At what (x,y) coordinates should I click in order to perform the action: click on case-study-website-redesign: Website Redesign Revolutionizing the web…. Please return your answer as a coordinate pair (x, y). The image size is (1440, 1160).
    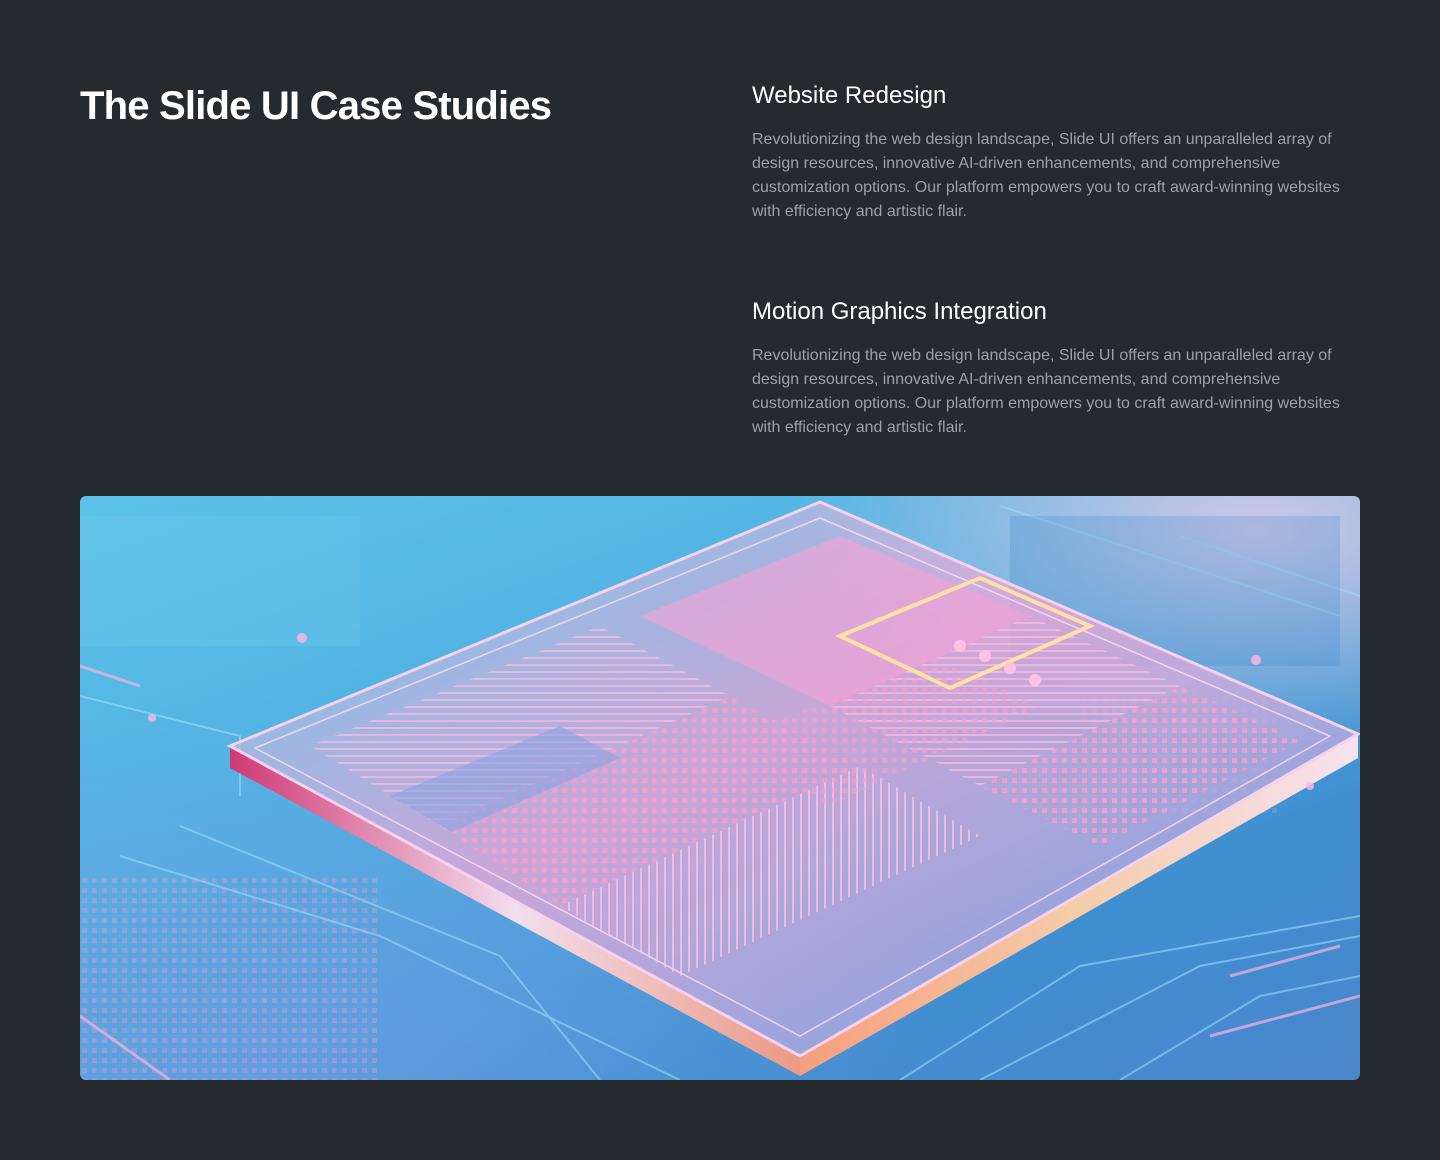
    Looking at the image, I should click on (1056, 152).